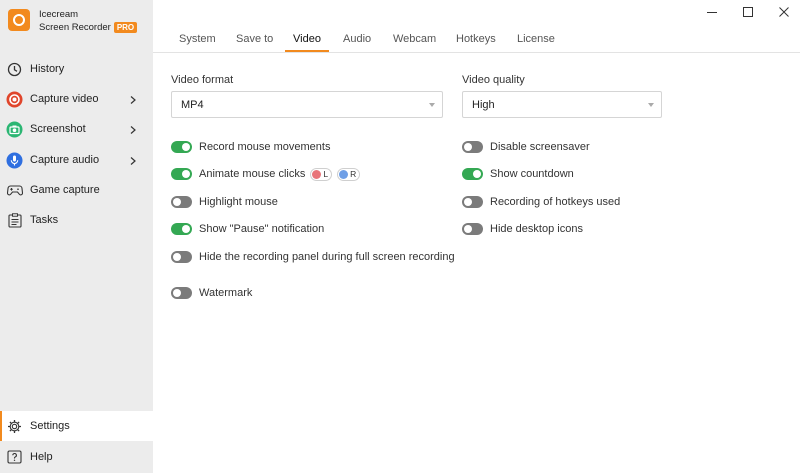  I want to click on gear-icon, so click(14, 426).